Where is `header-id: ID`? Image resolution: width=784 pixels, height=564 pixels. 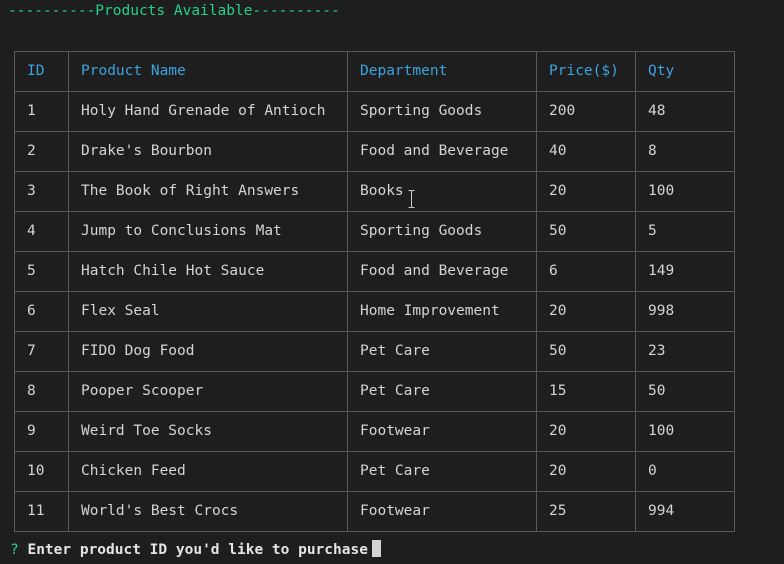
header-id: ID is located at coordinates (41, 71).